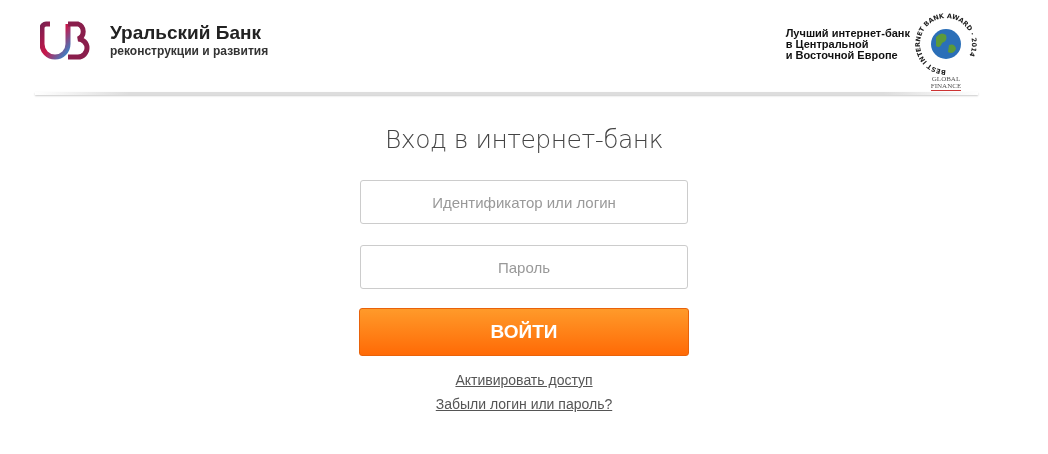 The width and height of the screenshot is (1048, 454). Describe the element at coordinates (186, 33) in the screenshot. I see `bank-name: Уральский Банк` at that location.